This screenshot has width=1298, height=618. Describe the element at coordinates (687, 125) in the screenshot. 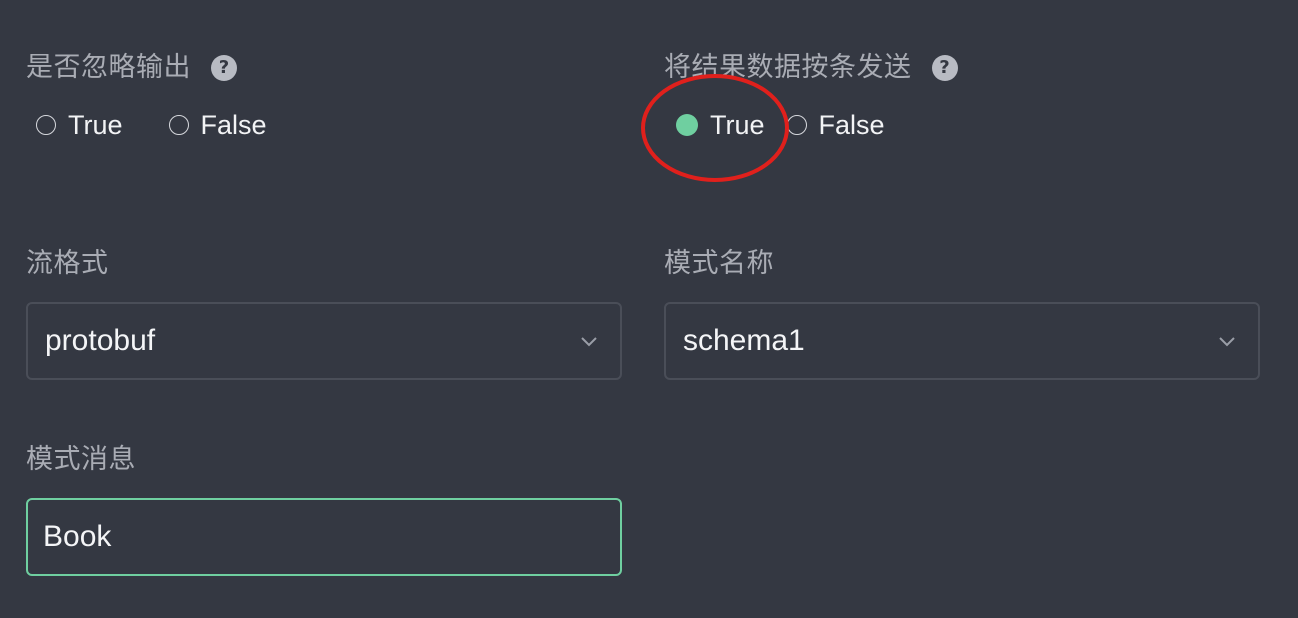

I see `radio-checked-icon` at that location.